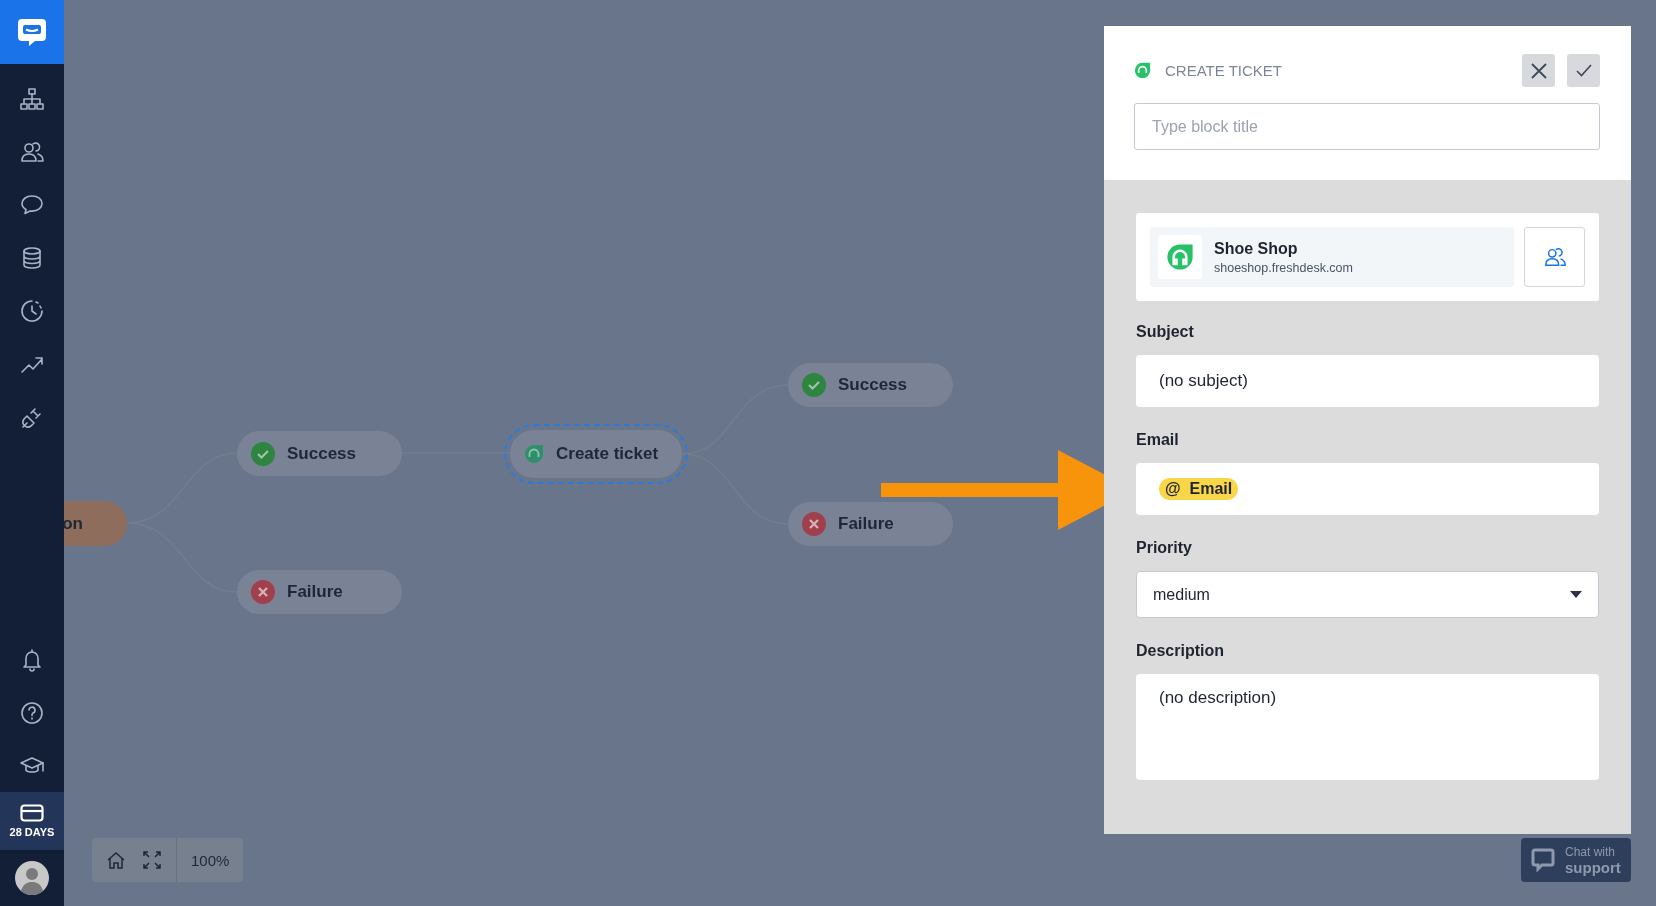 The width and height of the screenshot is (1656, 906). I want to click on history-icon, so click(32, 310).